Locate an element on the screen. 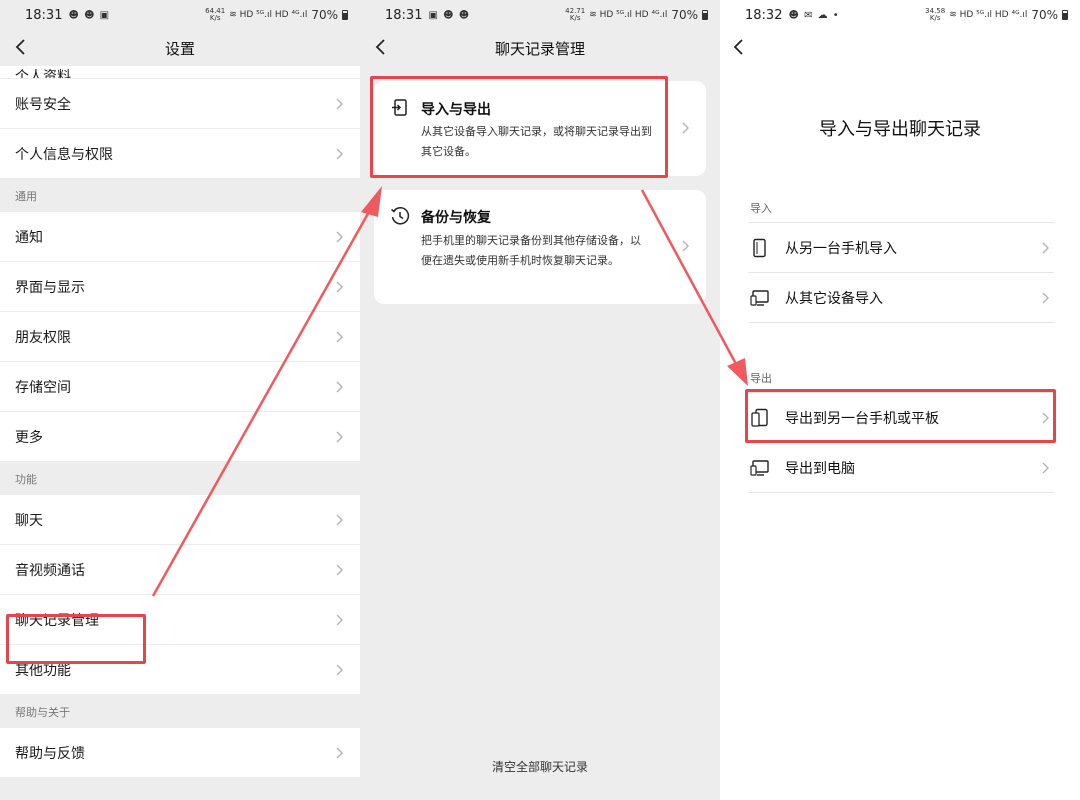 The width and height of the screenshot is (1080, 800). nav-bar: 聊天记录管理 is located at coordinates (540, 48).